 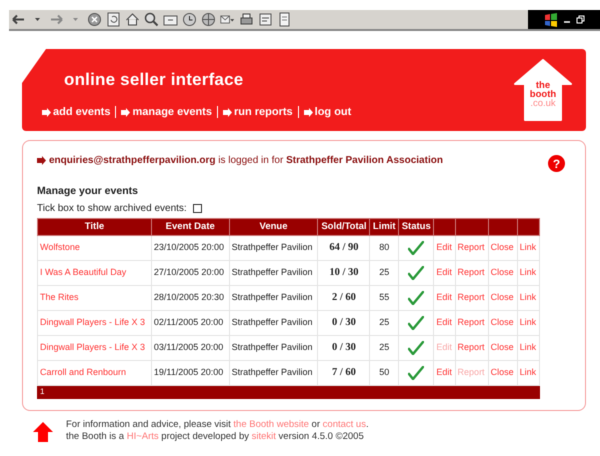 What do you see at coordinates (60, 247) in the screenshot?
I see `event-title-link: Wolfstone` at bounding box center [60, 247].